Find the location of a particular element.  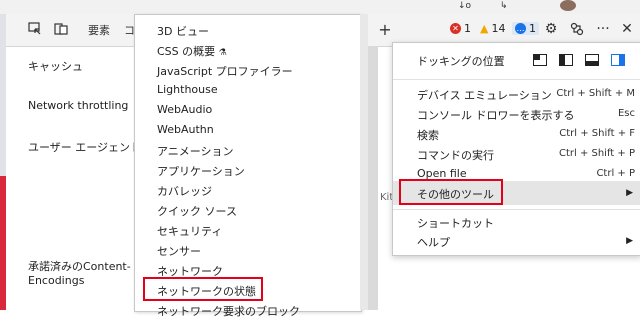

info-count: 1 is located at coordinates (532, 28).